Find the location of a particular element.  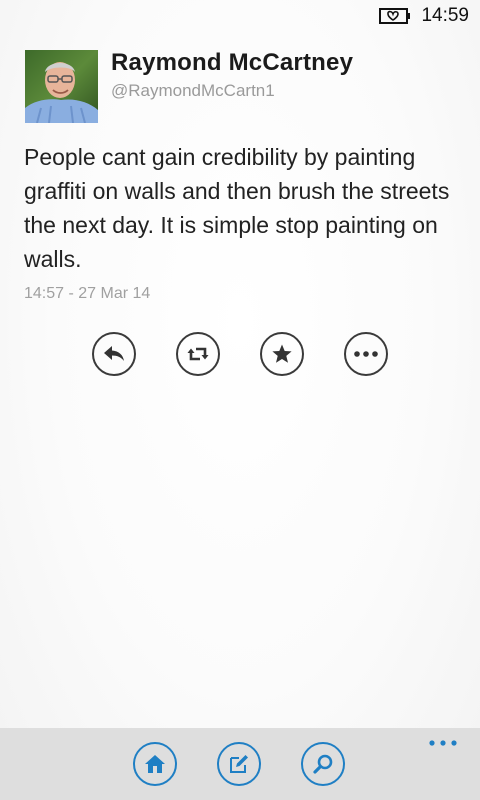

search-icon is located at coordinates (323, 764).